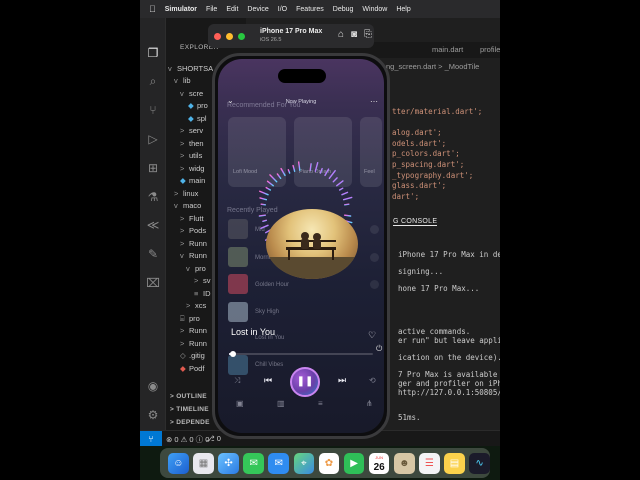 The width and height of the screenshot is (640, 480). What do you see at coordinates (190, 319) in the screenshot?
I see `tree-item: ⌸ pro` at bounding box center [190, 319].